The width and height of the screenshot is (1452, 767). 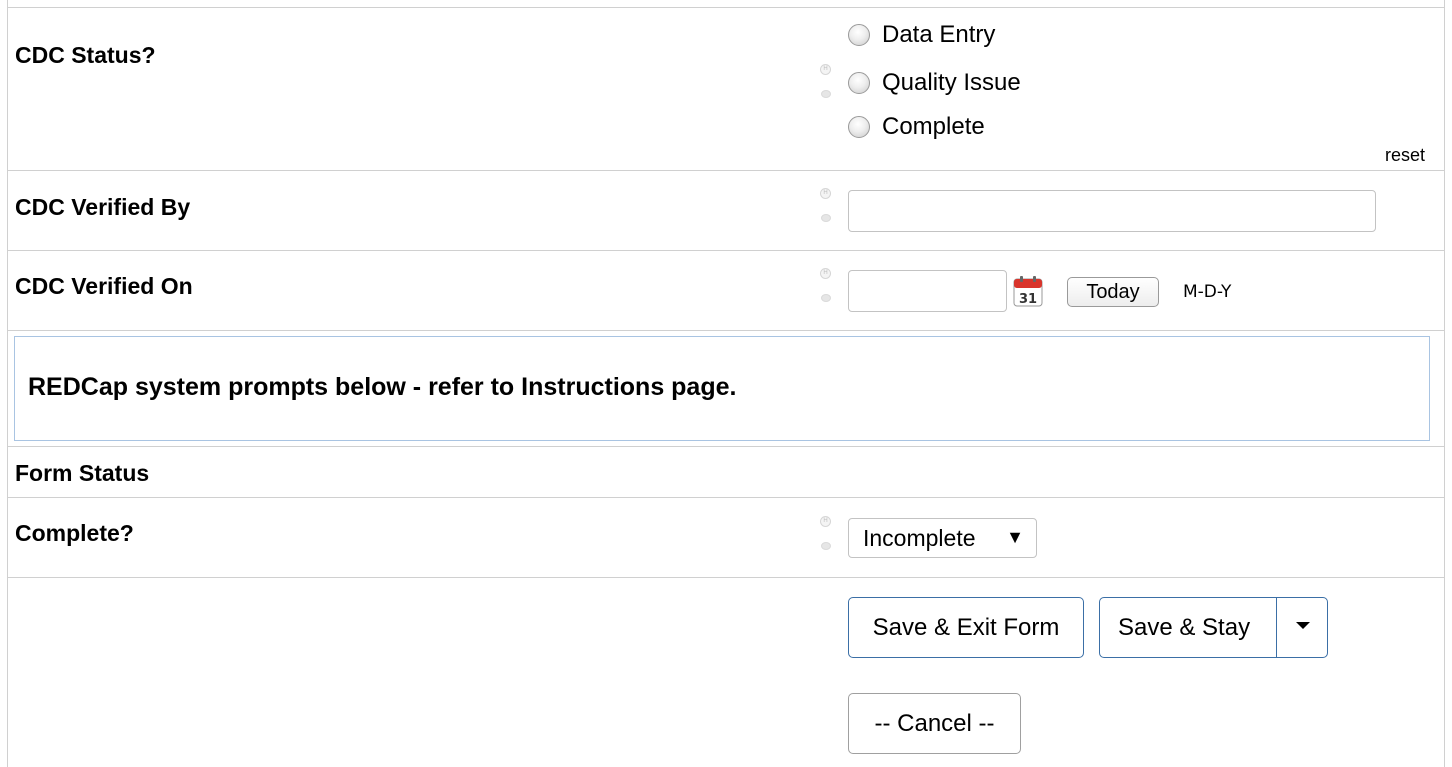 I want to click on radio-label: Quality Issue, so click(x=951, y=82).